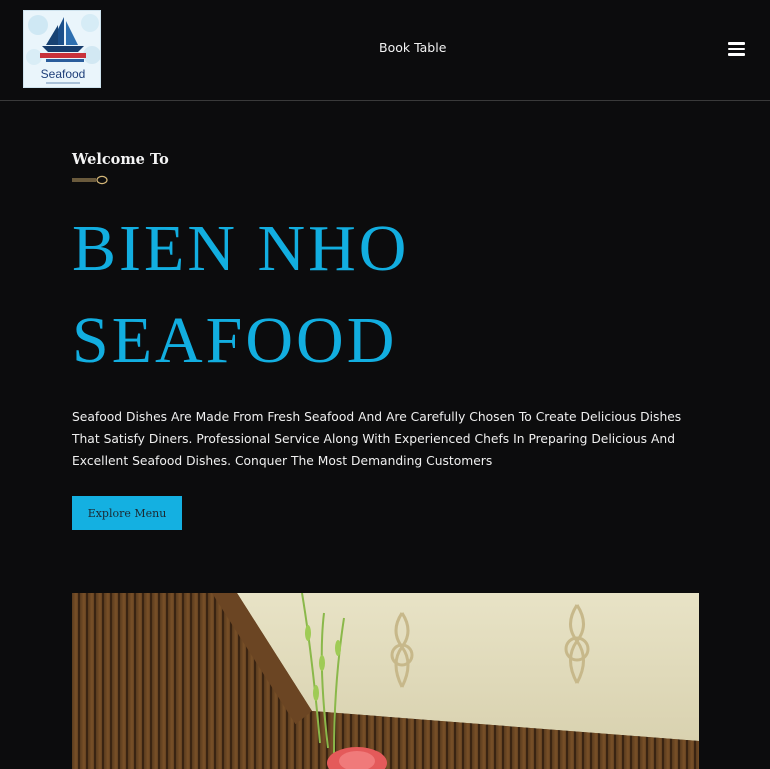  What do you see at coordinates (127, 513) in the screenshot?
I see `explore-menu-button: Explore Menu` at bounding box center [127, 513].